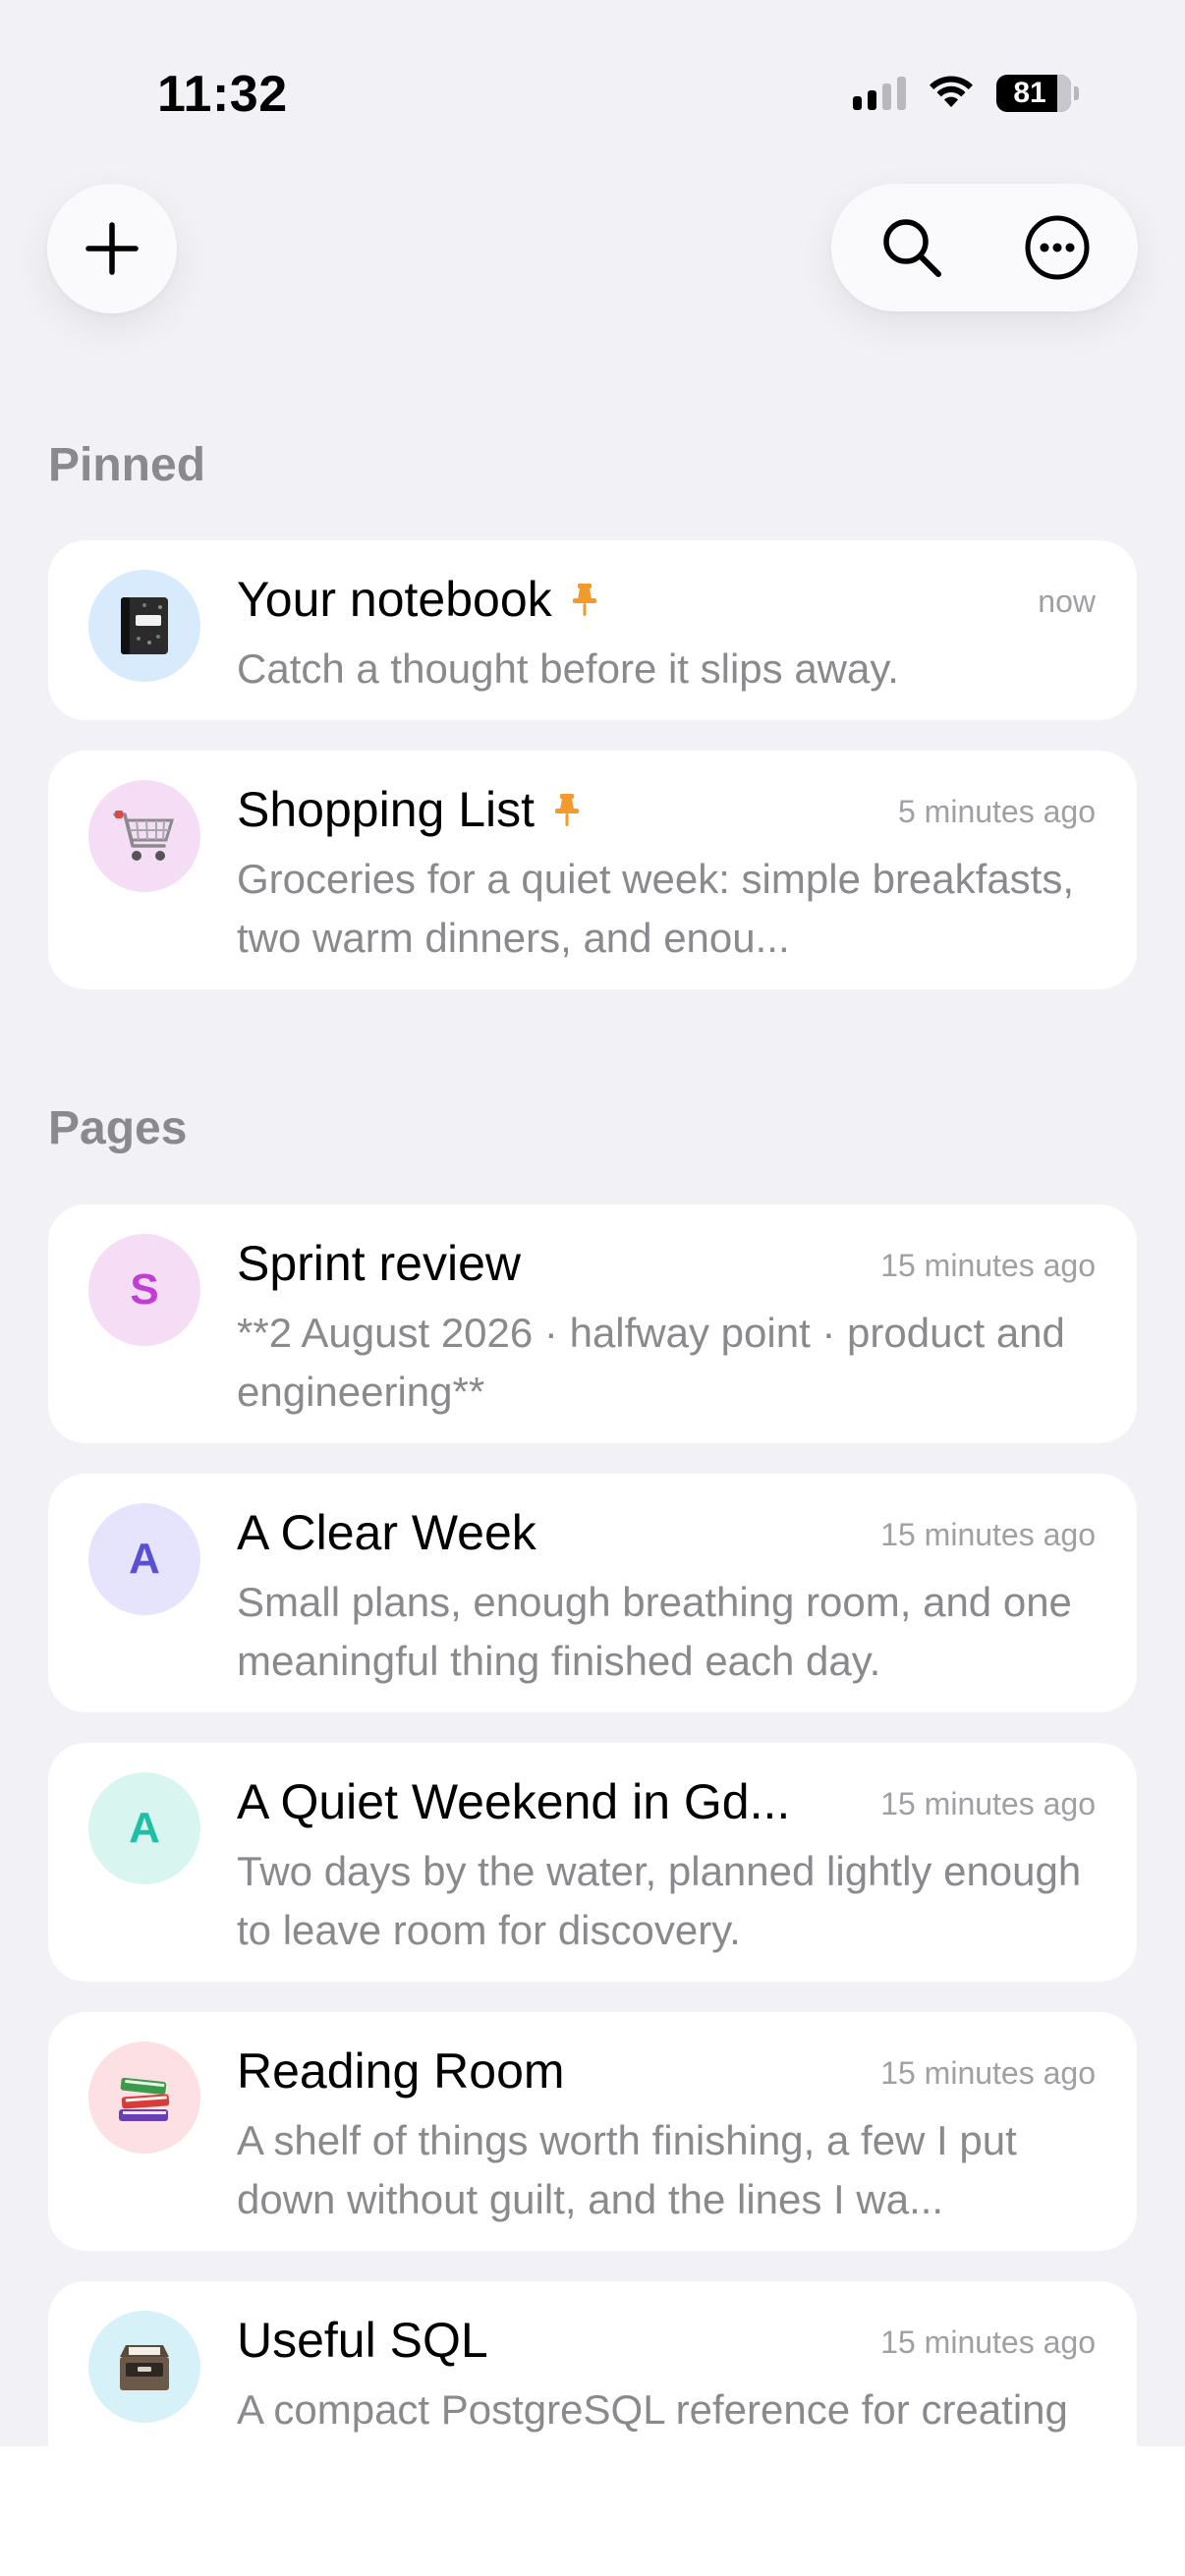 The width and height of the screenshot is (1185, 2576). I want to click on cellular-signal-icon, so click(880, 93).